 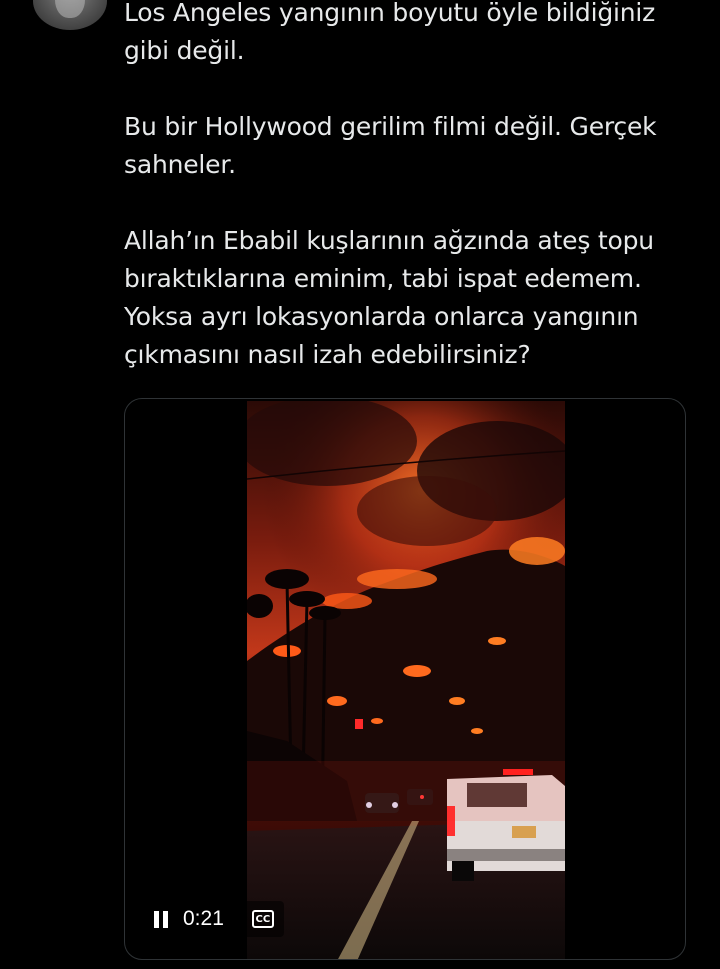 I want to click on closed-captions-button: CC, so click(x=262, y=919).